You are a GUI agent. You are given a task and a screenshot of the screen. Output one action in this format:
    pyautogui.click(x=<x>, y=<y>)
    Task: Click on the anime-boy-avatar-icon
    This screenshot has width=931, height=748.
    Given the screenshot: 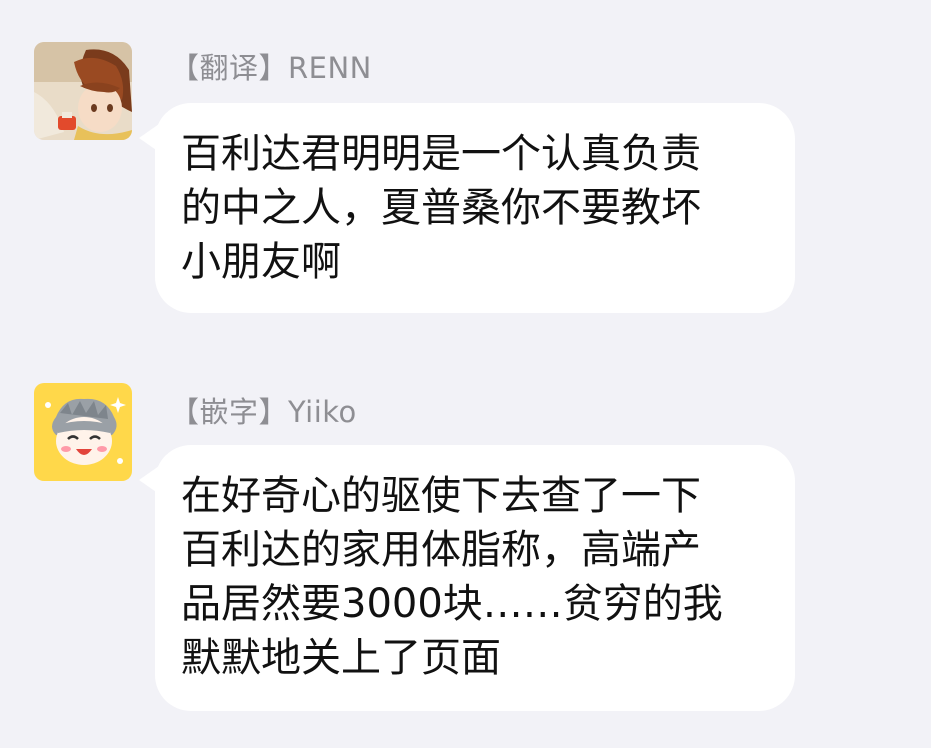 What is the action you would take?
    pyautogui.click(x=83, y=91)
    